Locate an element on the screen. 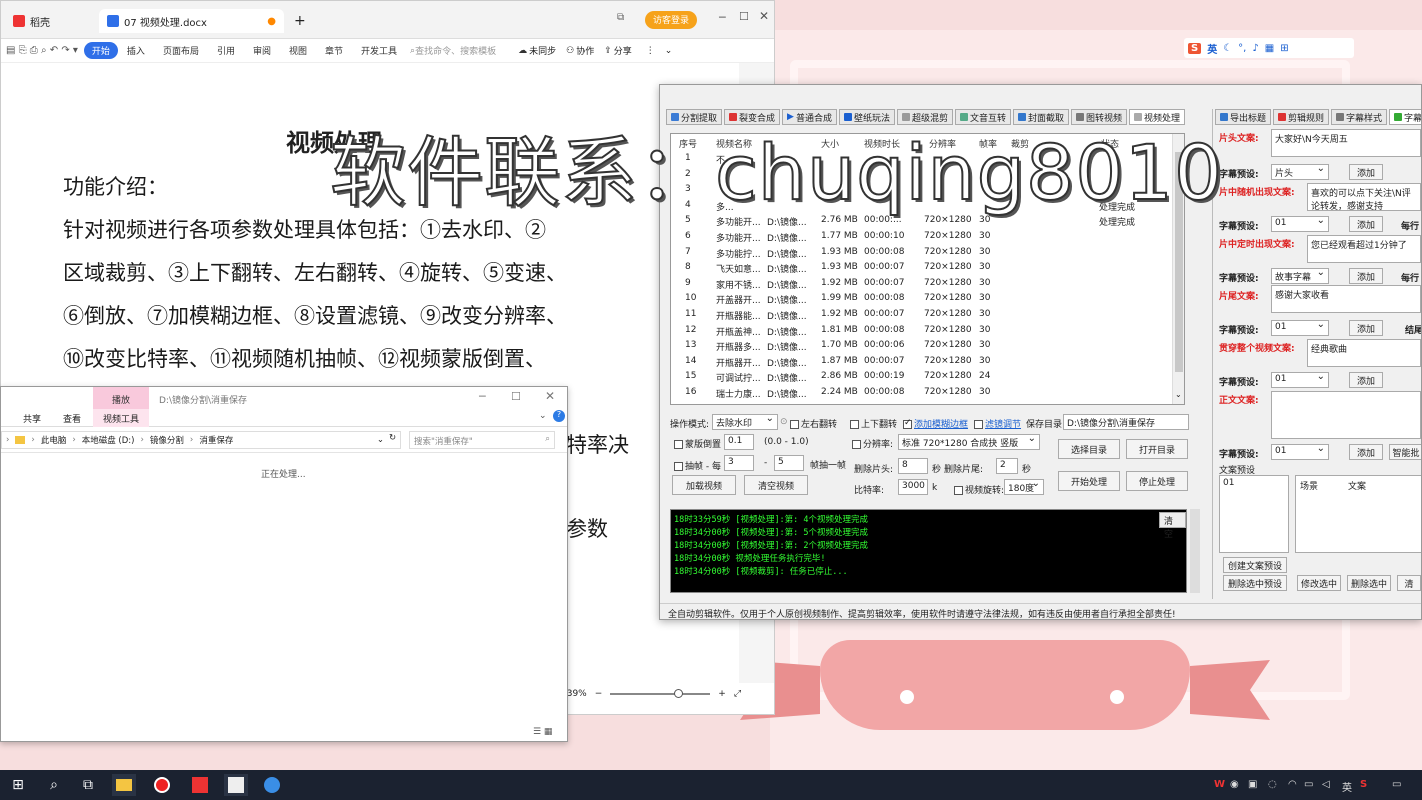 The height and width of the screenshot is (800, 1422). record-icon is located at coordinates (162, 785).